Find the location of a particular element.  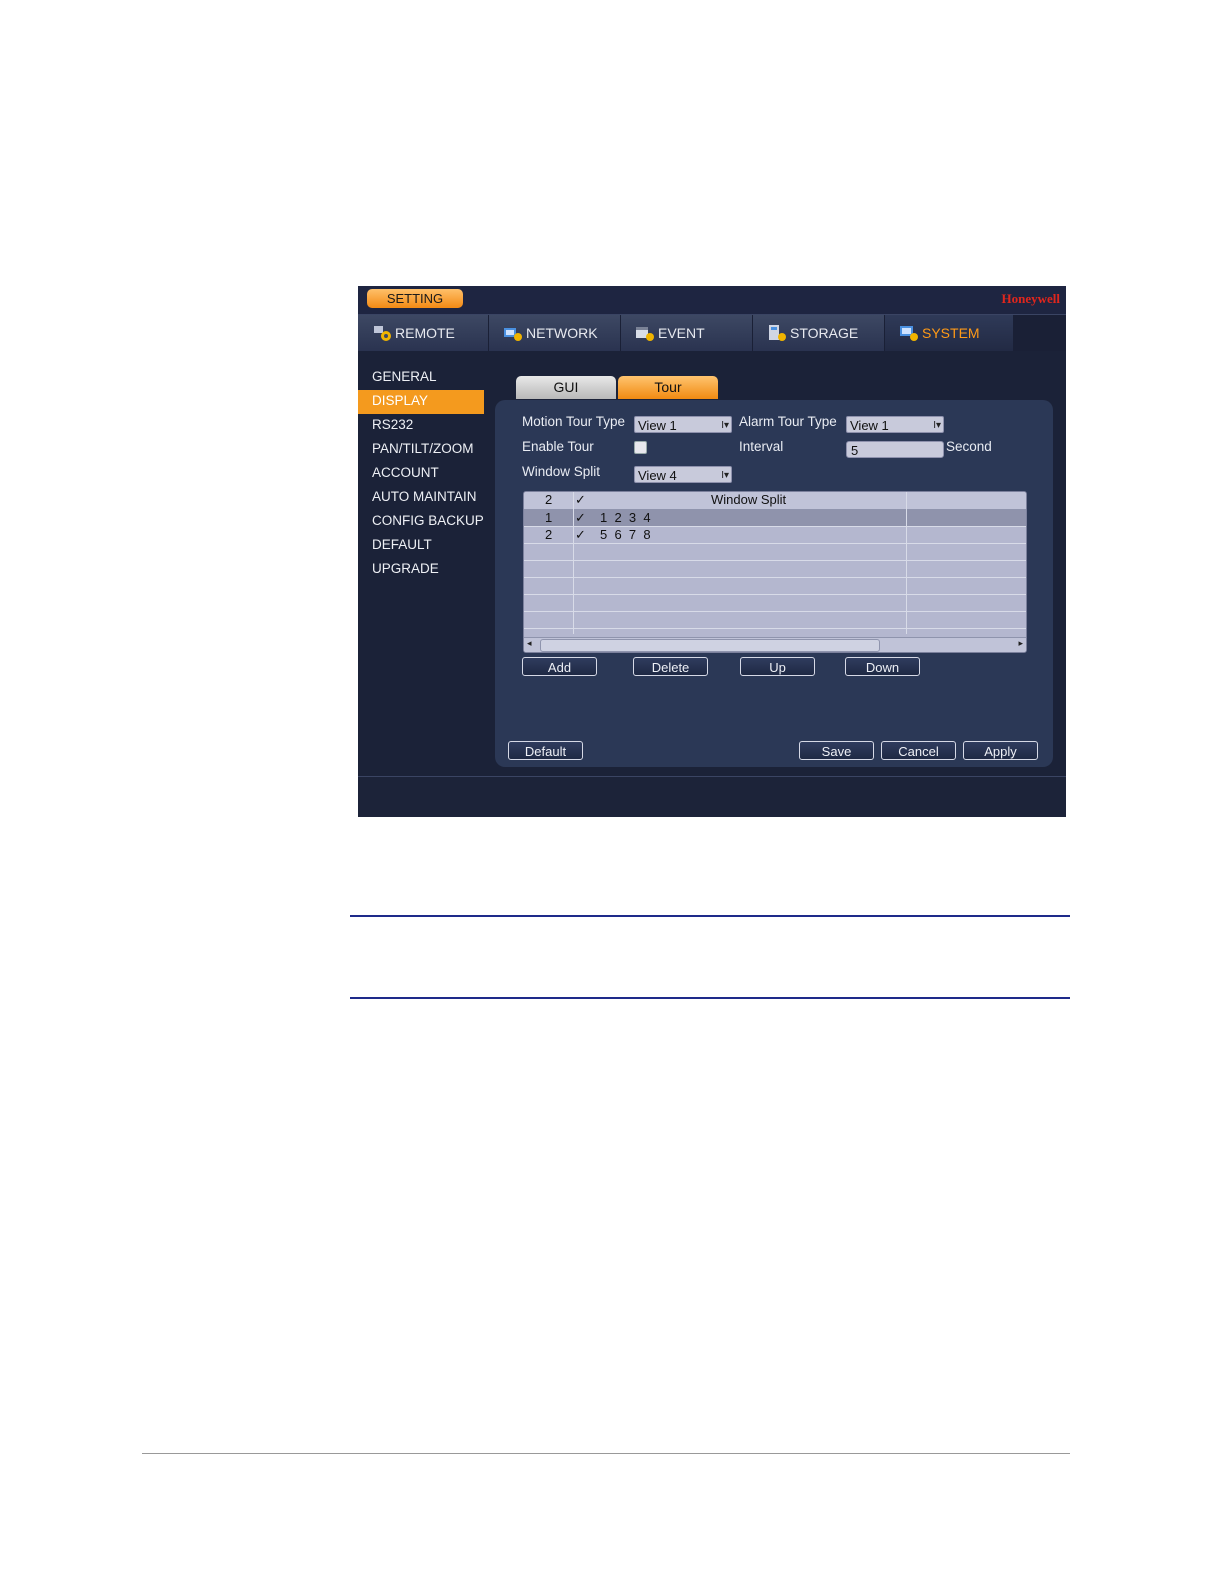

tab-event-label: EVENT is located at coordinates (681, 333).